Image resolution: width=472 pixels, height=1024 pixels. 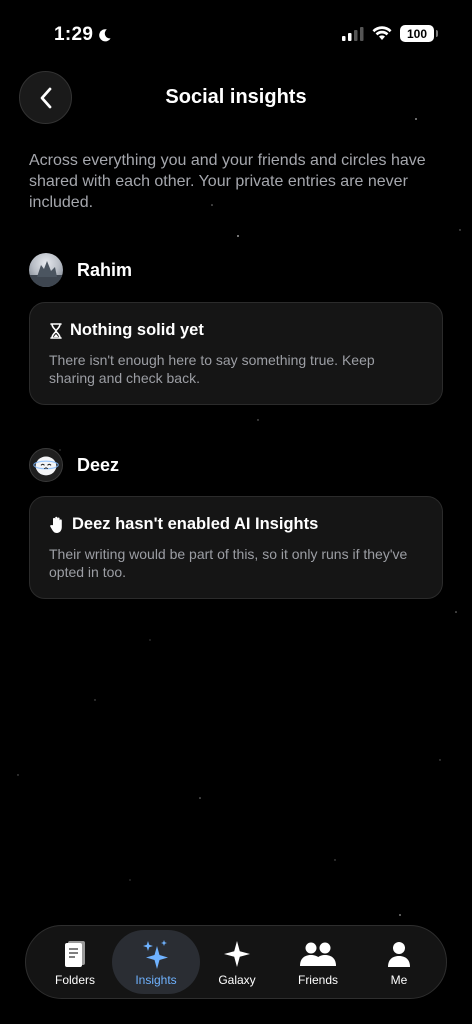 What do you see at coordinates (56, 330) in the screenshot?
I see `hourglass-icon` at bounding box center [56, 330].